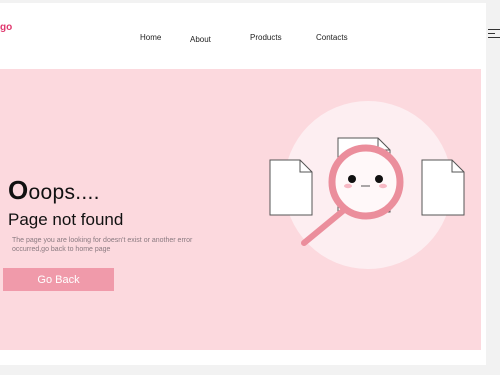 The width and height of the screenshot is (500, 375). What do you see at coordinates (332, 37) in the screenshot?
I see `nav-contacts: Contacts` at bounding box center [332, 37].